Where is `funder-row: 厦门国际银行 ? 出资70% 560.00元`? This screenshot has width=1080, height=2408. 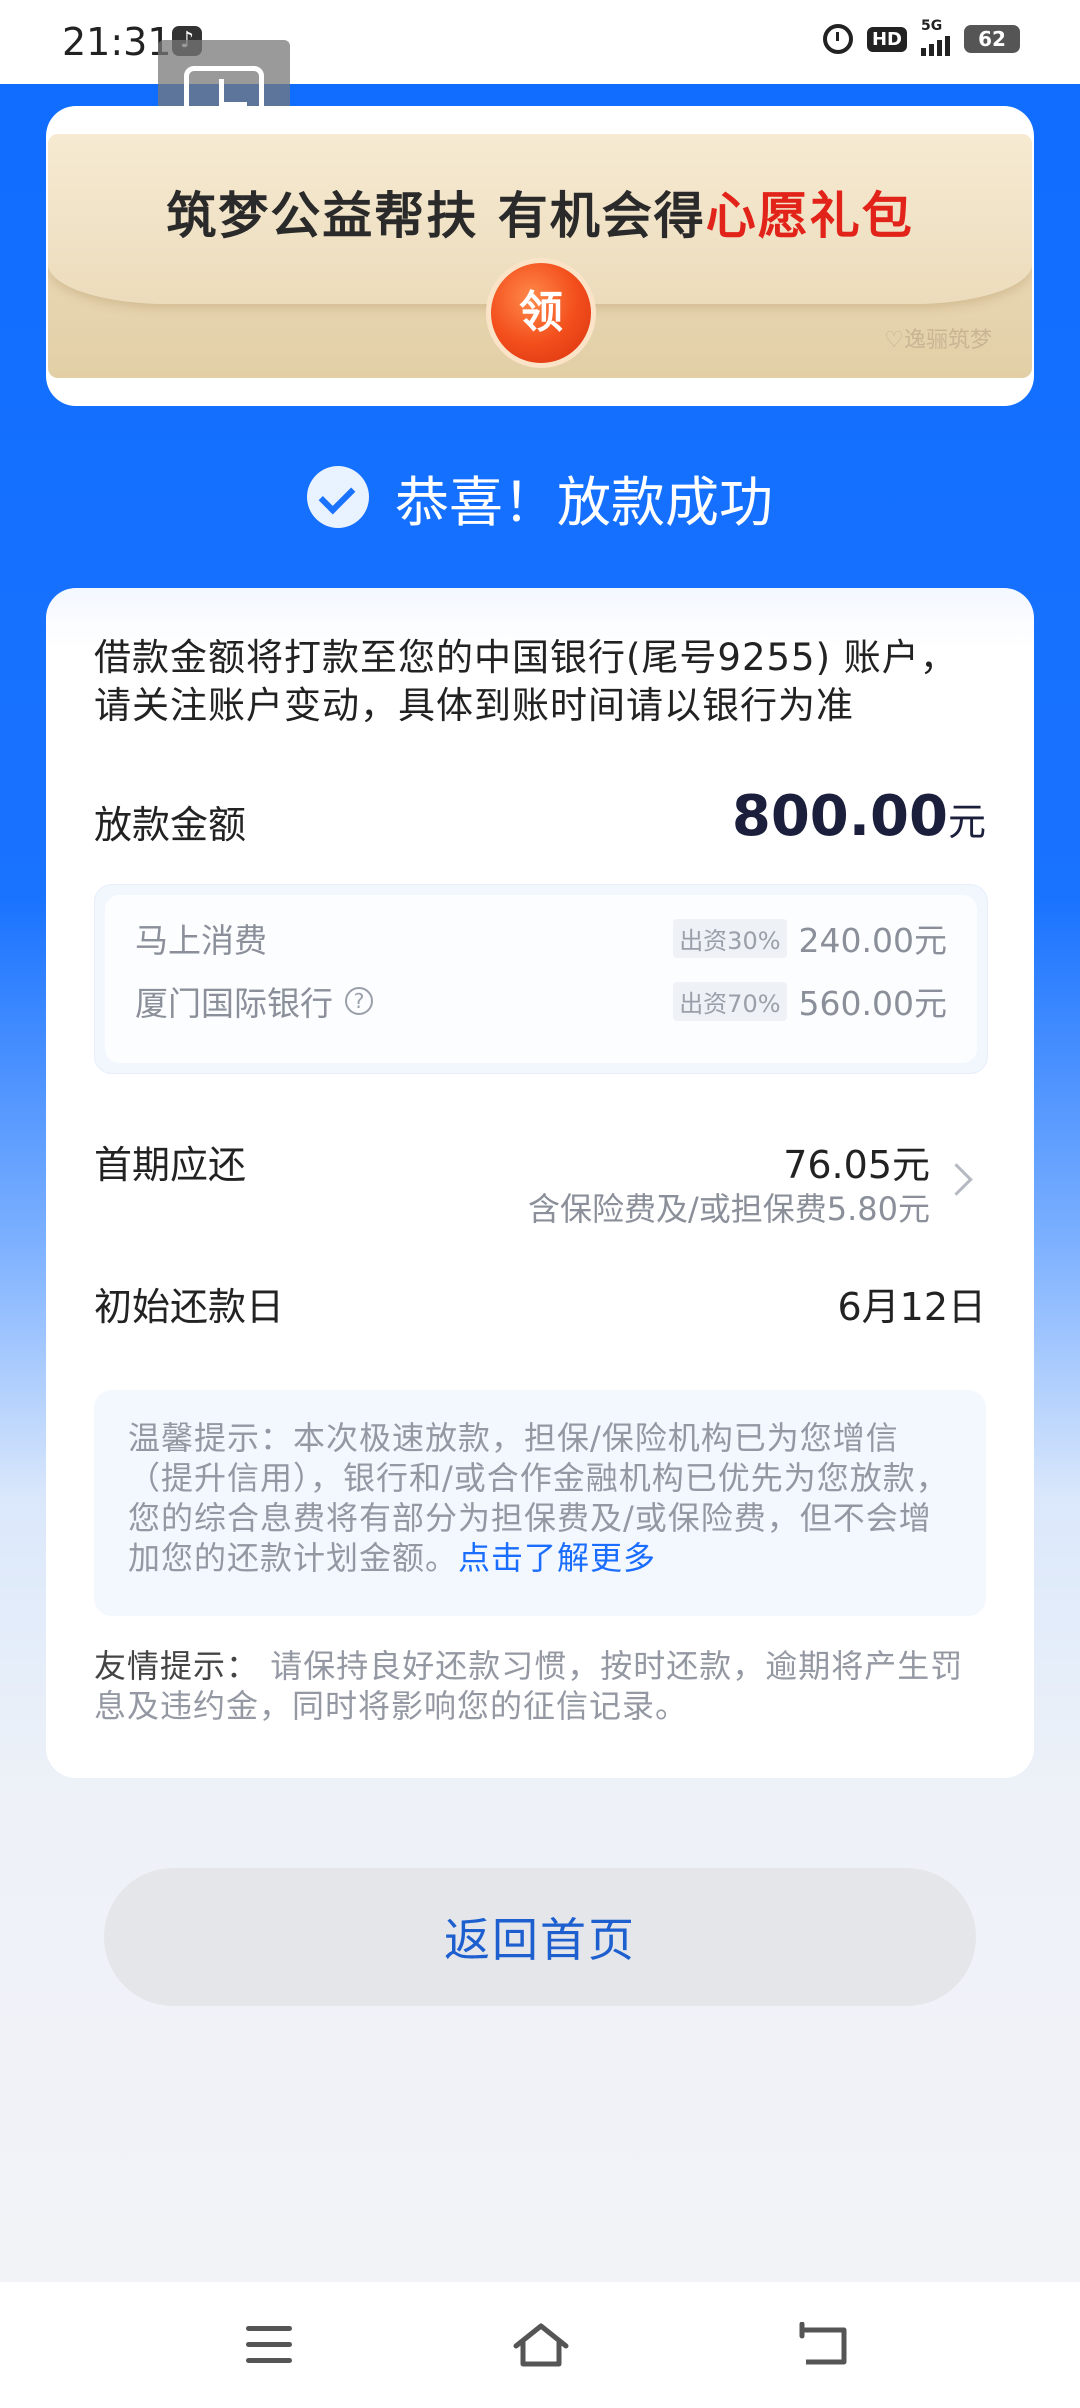
funder-row: 厦门国际银行 ? 出资70% 560.00元 is located at coordinates (541, 1001).